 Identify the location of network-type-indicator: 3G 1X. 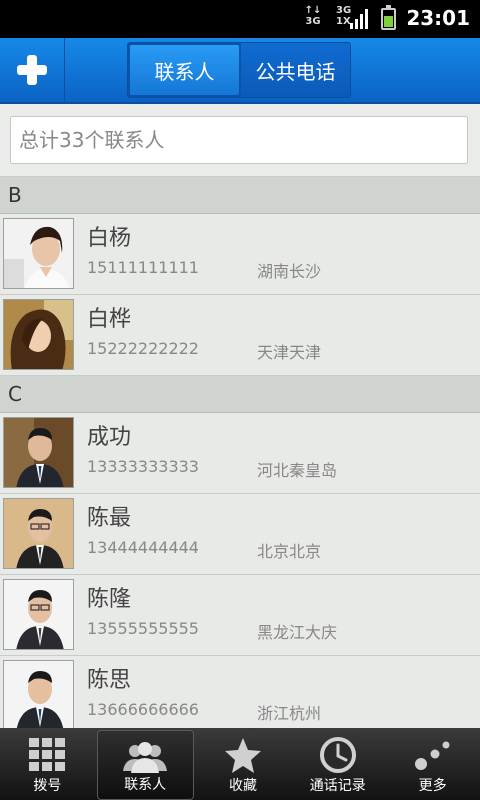
(344, 16).